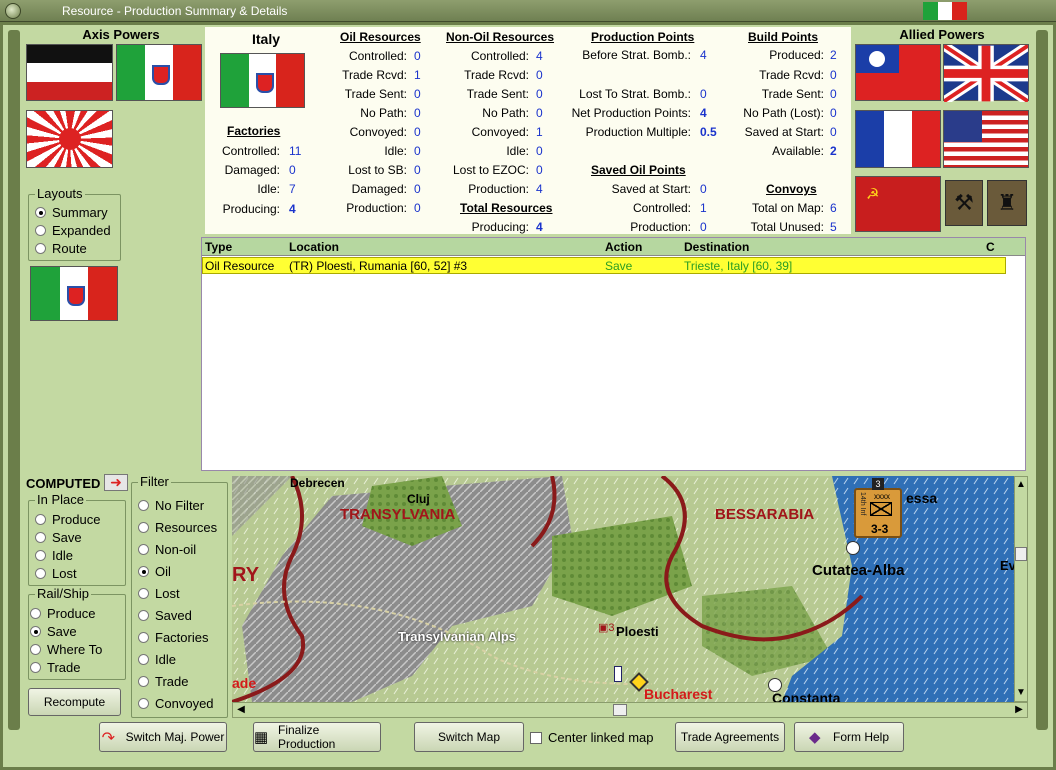 Image resolution: width=1056 pixels, height=770 pixels. I want to click on h-scroll-thumb, so click(620, 710).